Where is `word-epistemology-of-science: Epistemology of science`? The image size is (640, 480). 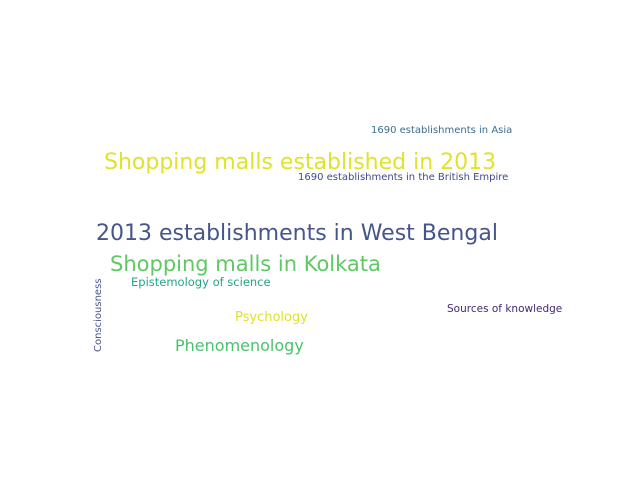
word-epistemology-of-science: Epistemology of science is located at coordinates (201, 282).